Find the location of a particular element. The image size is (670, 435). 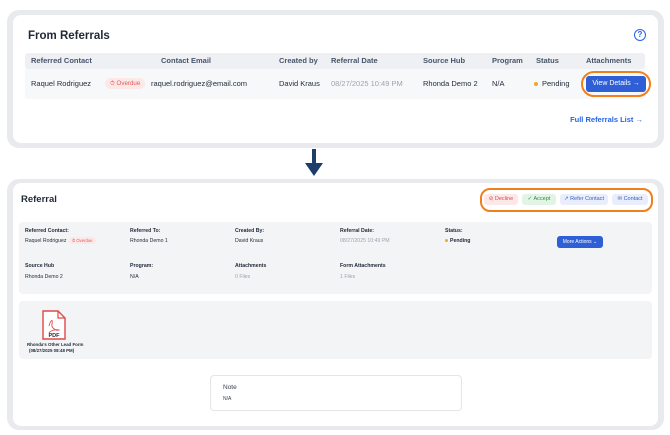

source-hub: Rhonda Demo 2 is located at coordinates (450, 83).